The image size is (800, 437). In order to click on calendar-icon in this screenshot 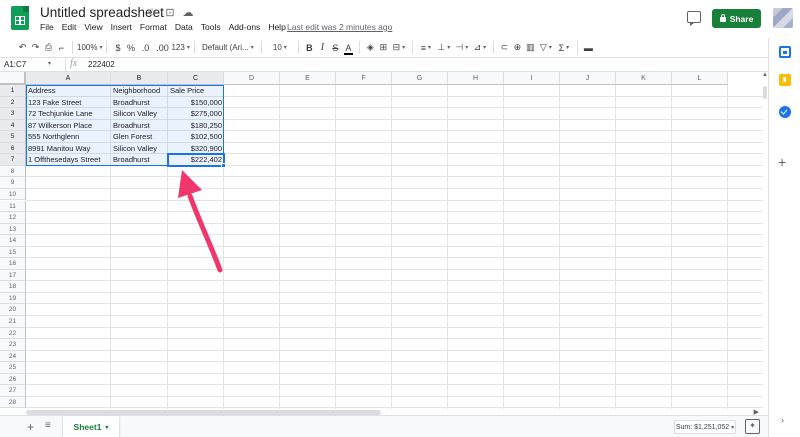, I will do `click(785, 52)`.